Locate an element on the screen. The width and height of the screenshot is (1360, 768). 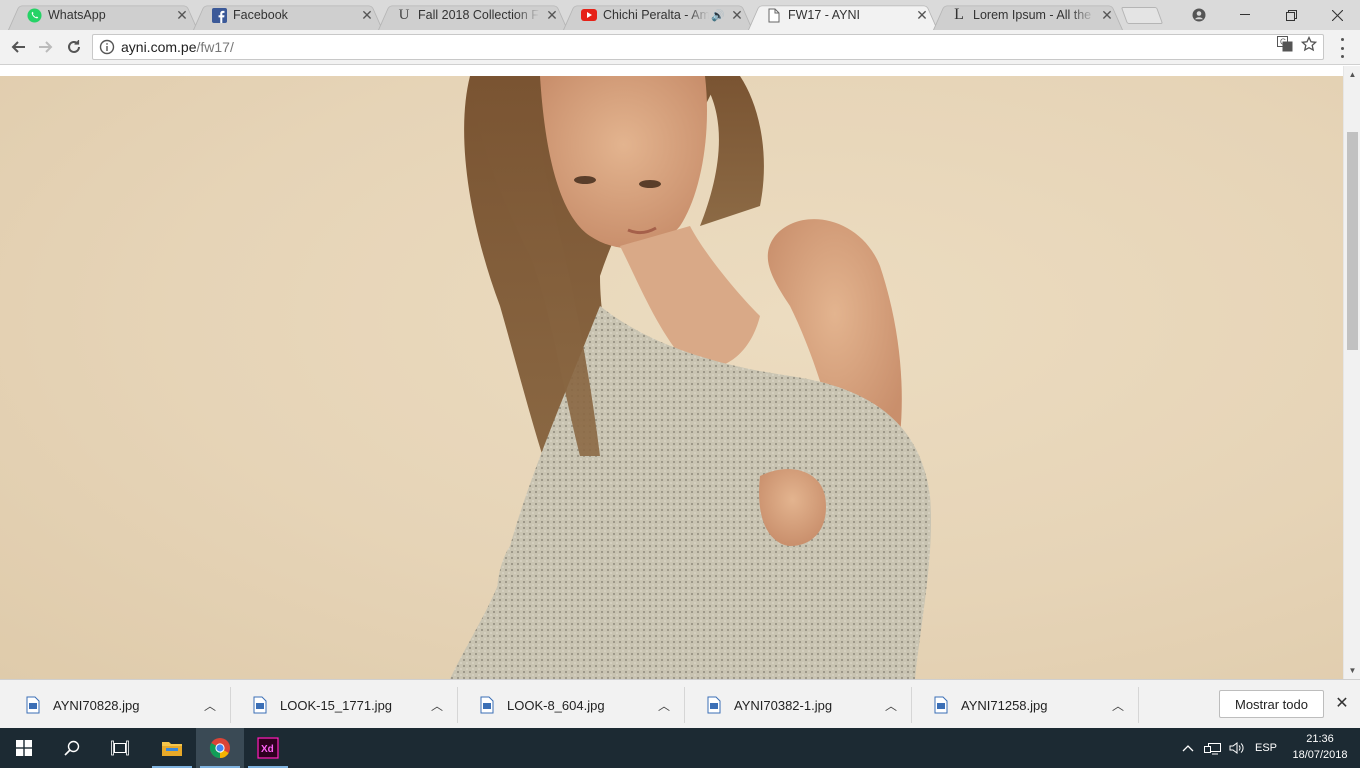
chrome-icon is located at coordinates (219, 748).